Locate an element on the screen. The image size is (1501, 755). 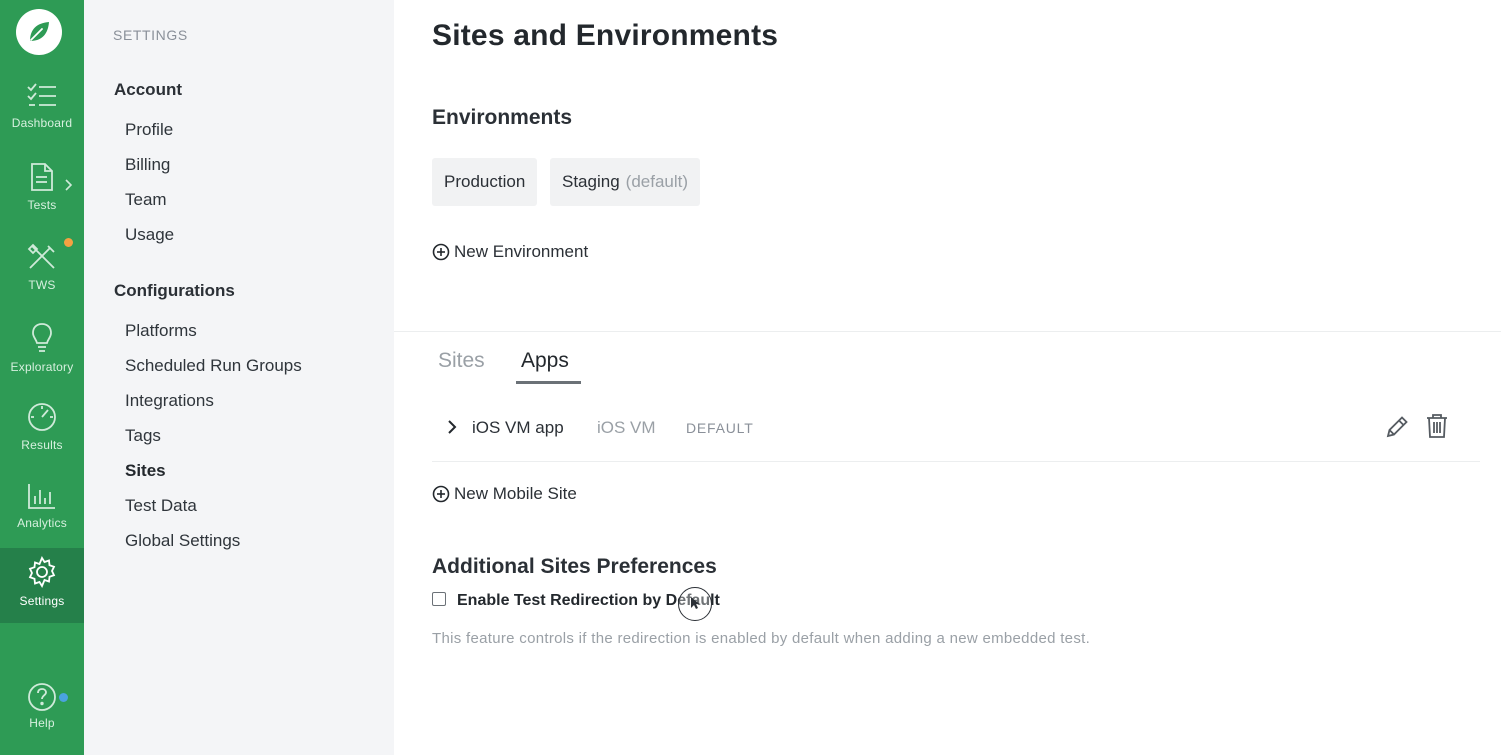
new-environment-button: New Environment is located at coordinates (510, 252).